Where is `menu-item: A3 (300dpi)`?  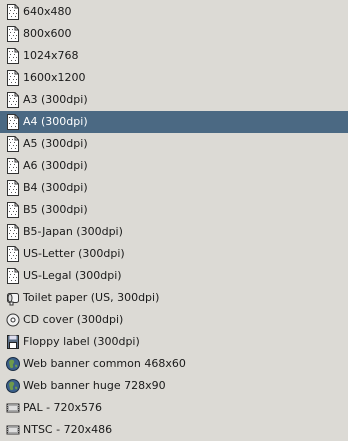
menu-item: A3 (300dpi) is located at coordinates (174, 100).